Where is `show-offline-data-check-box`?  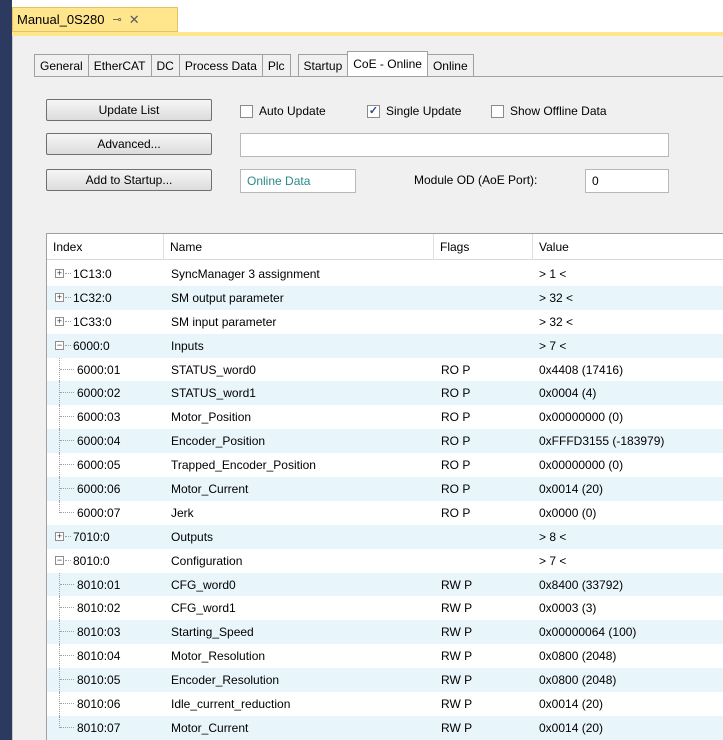
show-offline-data-check-box is located at coordinates (497, 111).